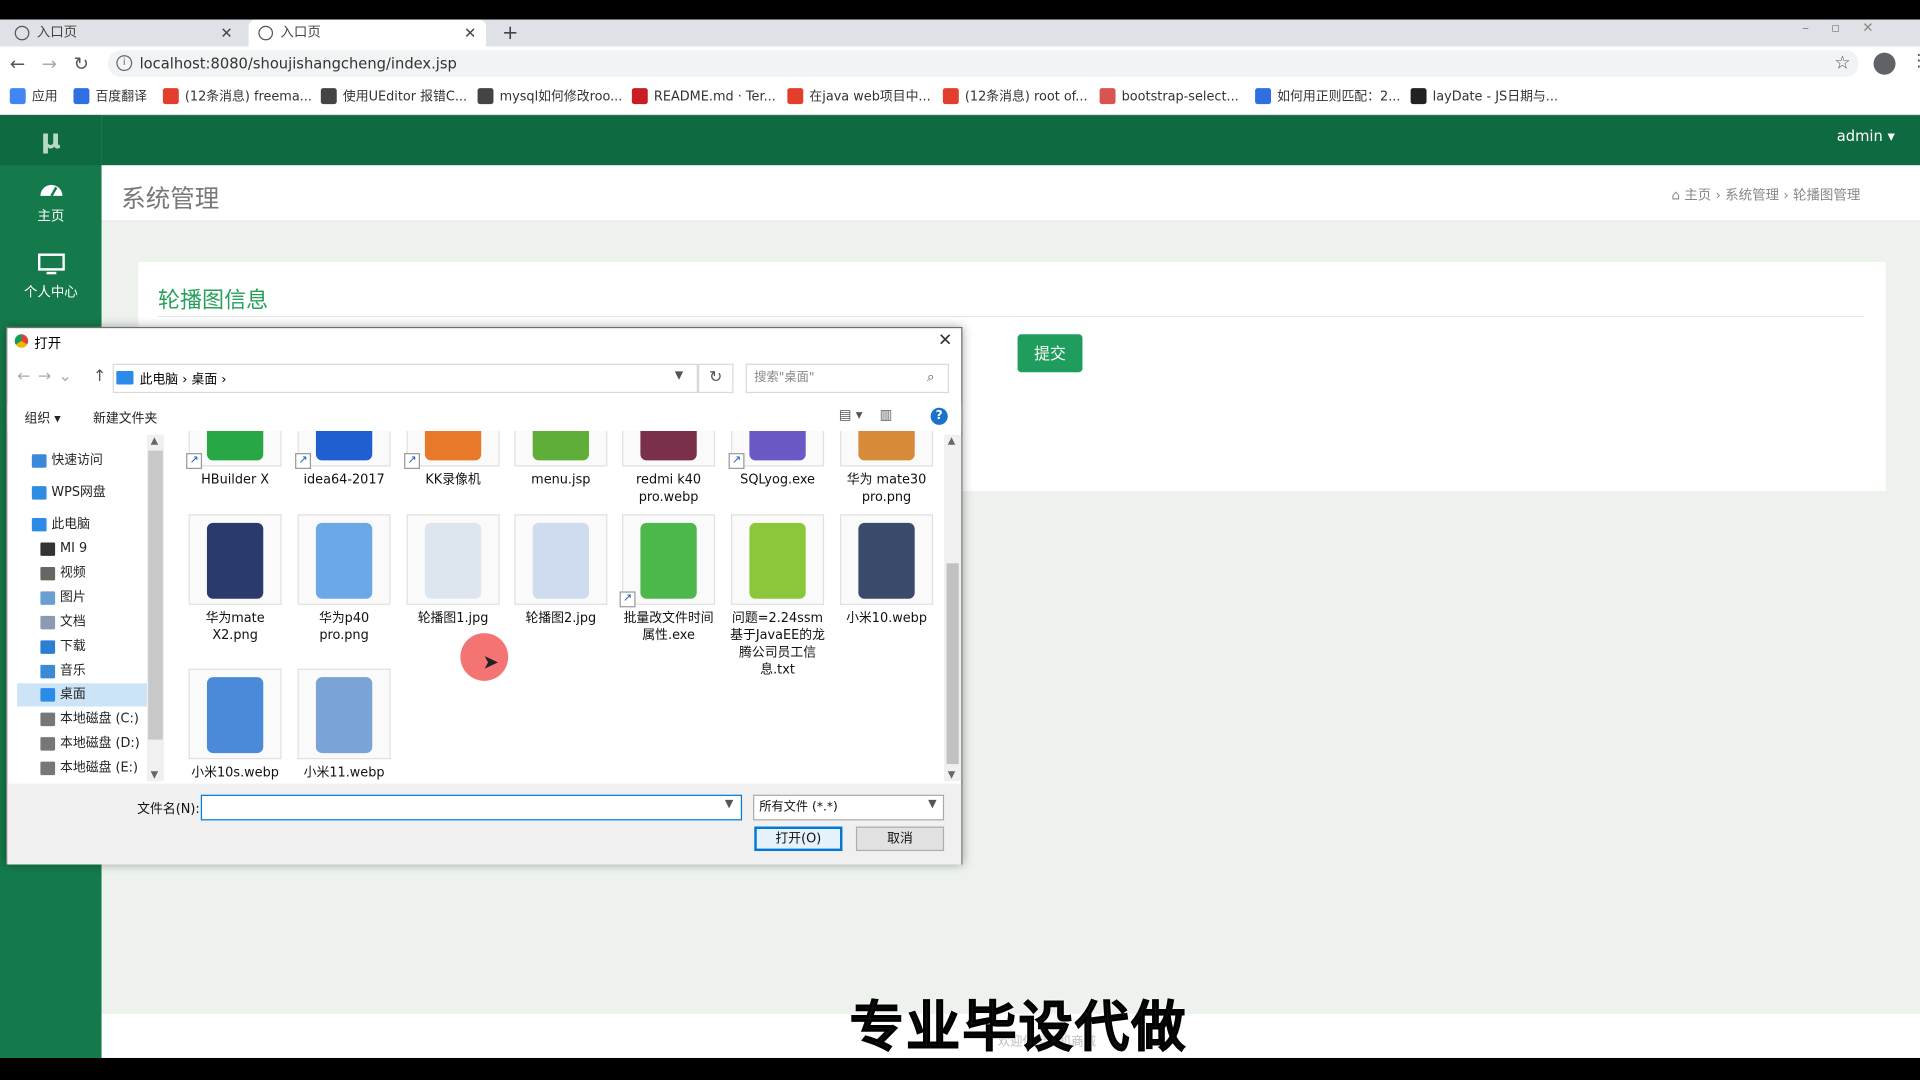 Image resolution: width=1920 pixels, height=1080 pixels. What do you see at coordinates (90, 549) in the screenshot?
I see `nav-item: MI 9` at bounding box center [90, 549].